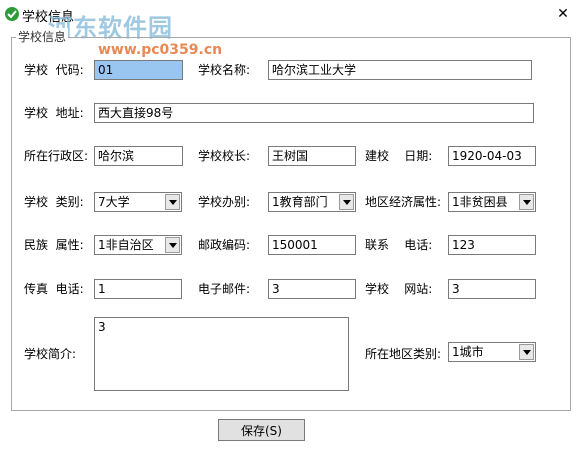  I want to click on president-field: 王树国, so click(312, 156).